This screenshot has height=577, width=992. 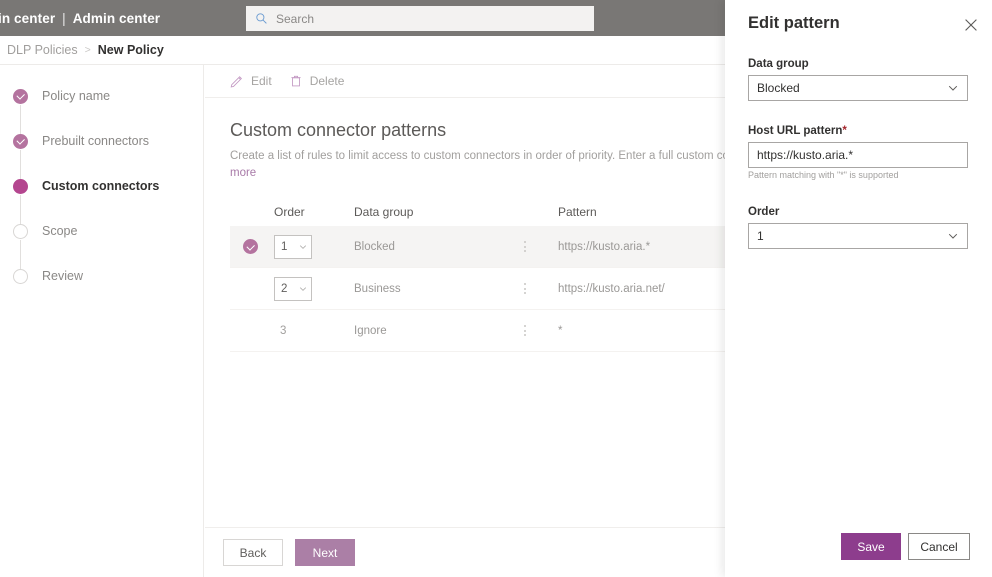 I want to click on host-url-input: https://kusto.aria.*, so click(x=858, y=155).